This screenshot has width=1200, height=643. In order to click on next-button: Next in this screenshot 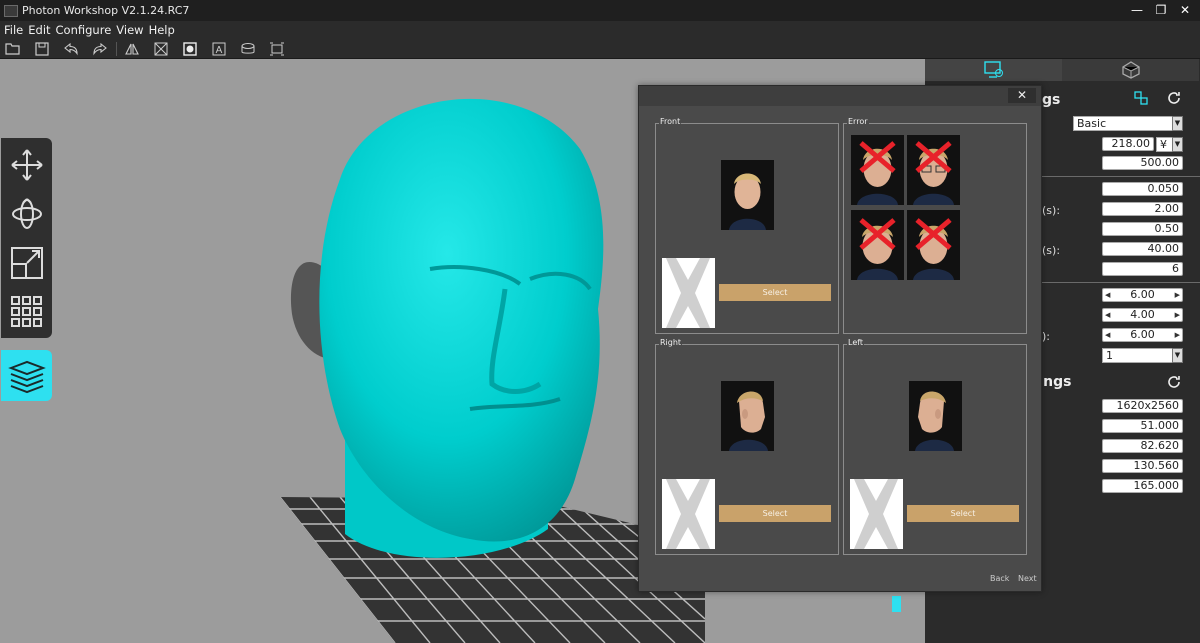, I will do `click(1027, 578)`.